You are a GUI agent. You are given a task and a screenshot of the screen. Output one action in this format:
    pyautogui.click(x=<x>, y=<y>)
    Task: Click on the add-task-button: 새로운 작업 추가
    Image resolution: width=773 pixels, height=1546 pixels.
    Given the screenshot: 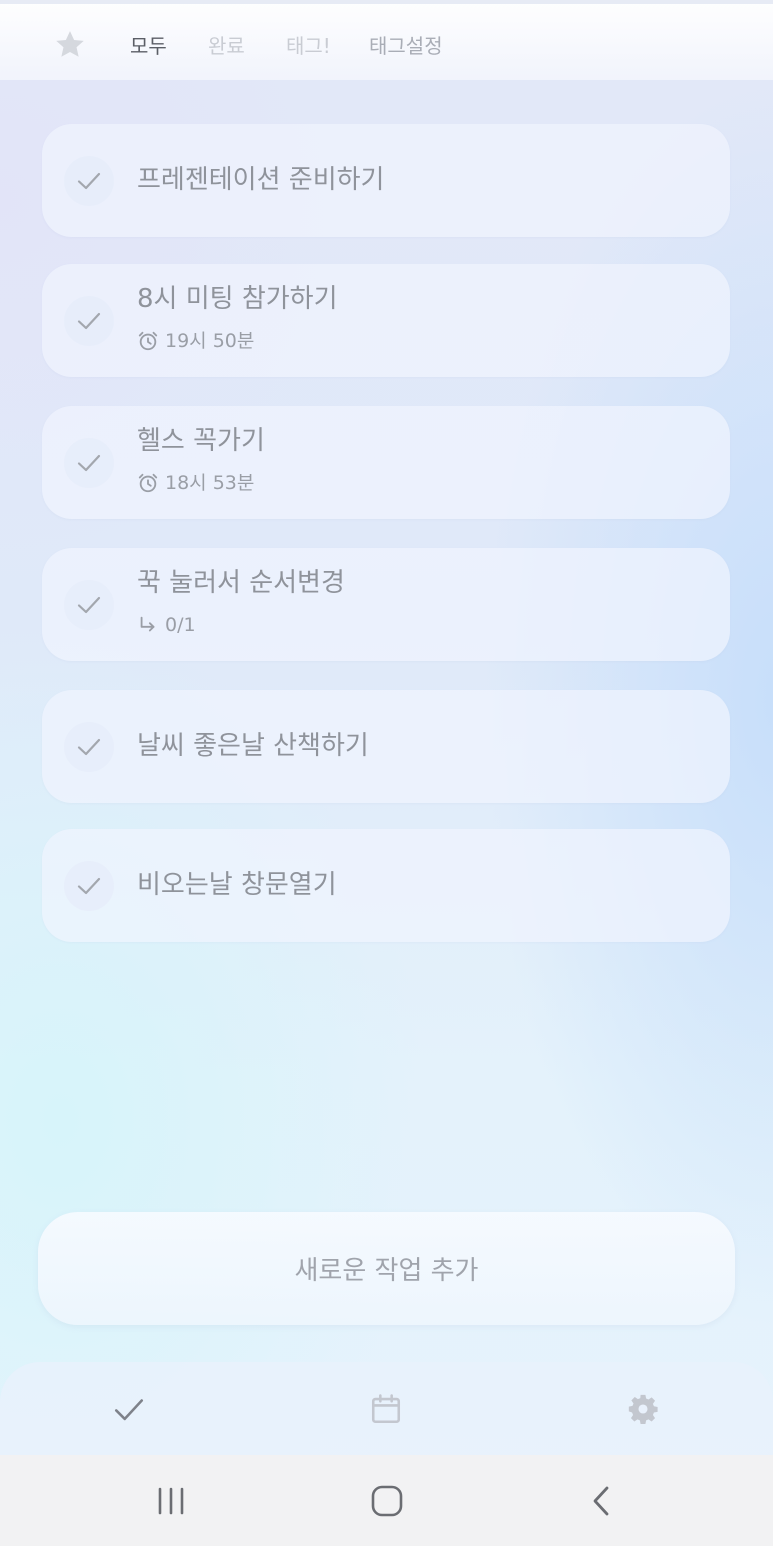 What is the action you would take?
    pyautogui.click(x=386, y=1268)
    